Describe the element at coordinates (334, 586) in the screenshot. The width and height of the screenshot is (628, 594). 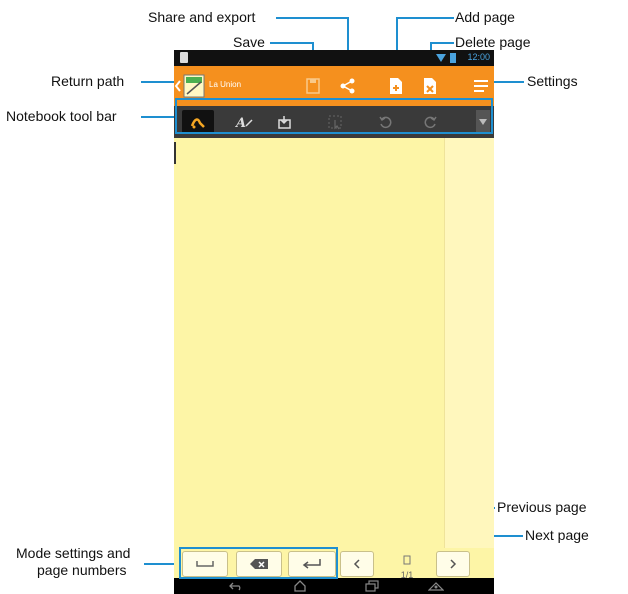
I see `system-nav-bar` at that location.